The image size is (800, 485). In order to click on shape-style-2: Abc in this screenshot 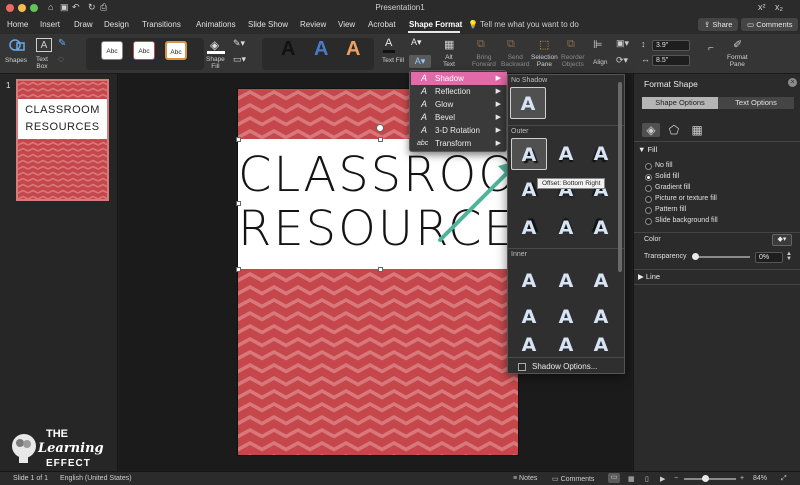, I will do `click(144, 50)`.